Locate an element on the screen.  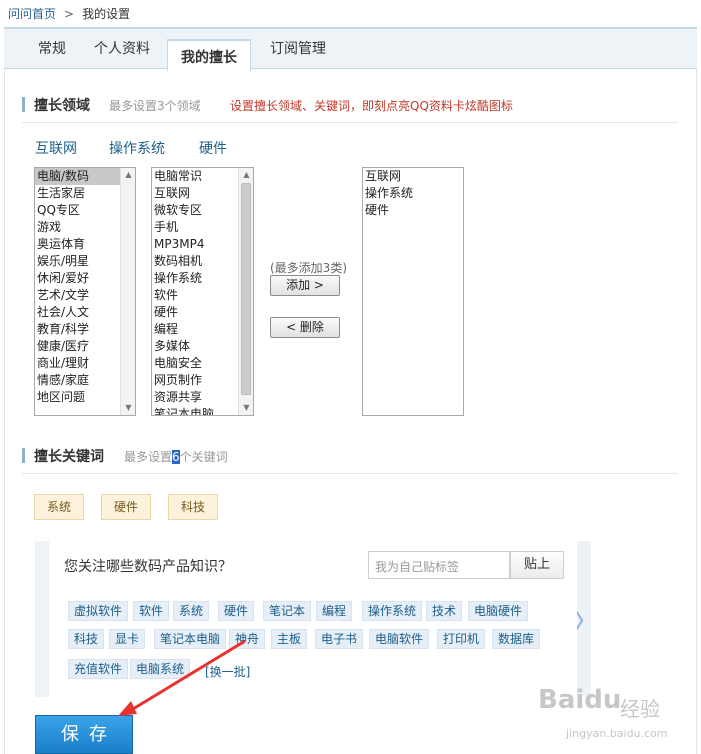
annotation-arrow-head is located at coordinates (127, 708).